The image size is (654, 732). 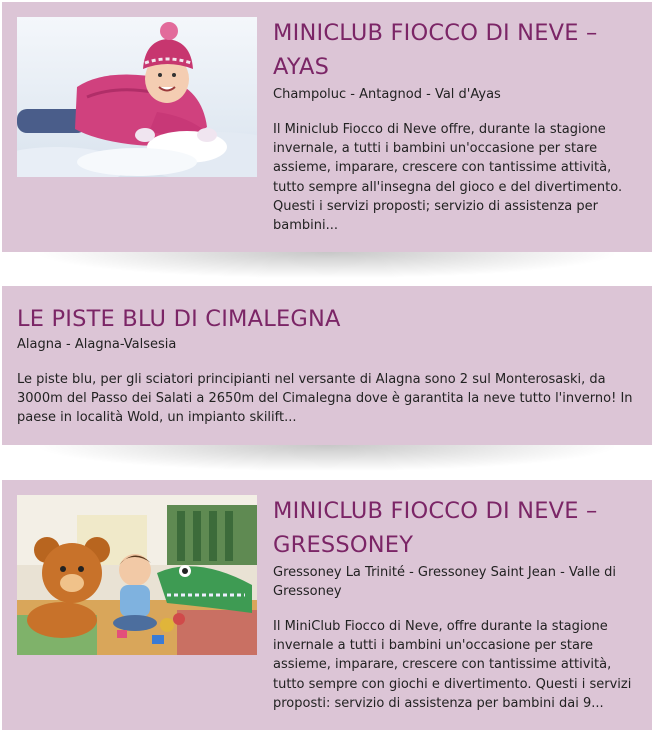 What do you see at coordinates (453, 50) in the screenshot?
I see `card-title: MINICLUB FIOCCO DI NEVE – AYAS` at bounding box center [453, 50].